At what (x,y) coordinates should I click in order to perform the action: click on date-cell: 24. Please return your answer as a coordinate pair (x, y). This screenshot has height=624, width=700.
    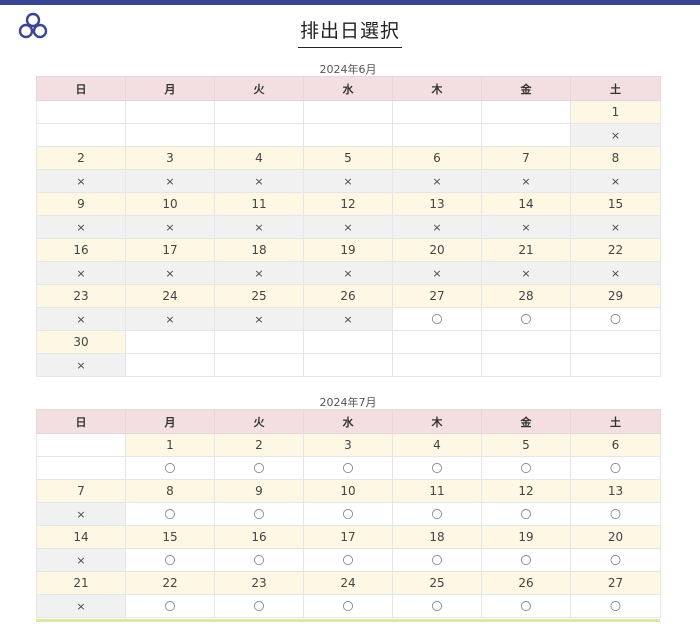
    Looking at the image, I should click on (170, 296).